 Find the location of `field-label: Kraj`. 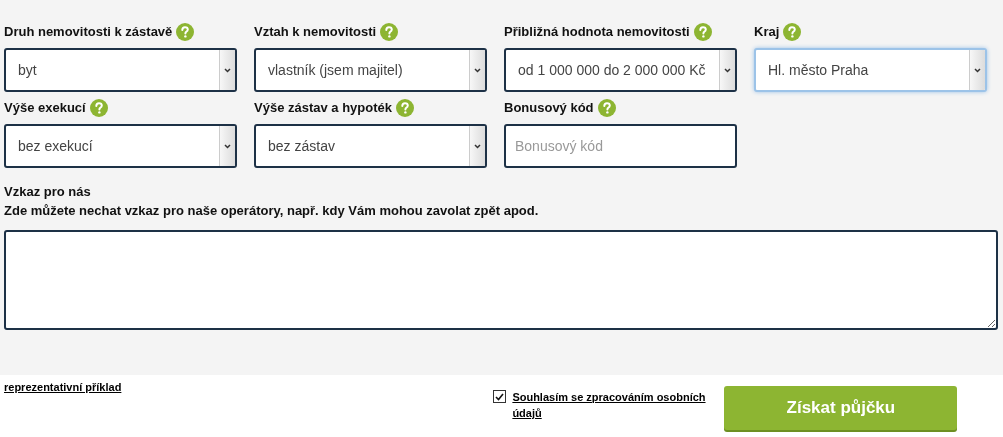

field-label: Kraj is located at coordinates (767, 32).